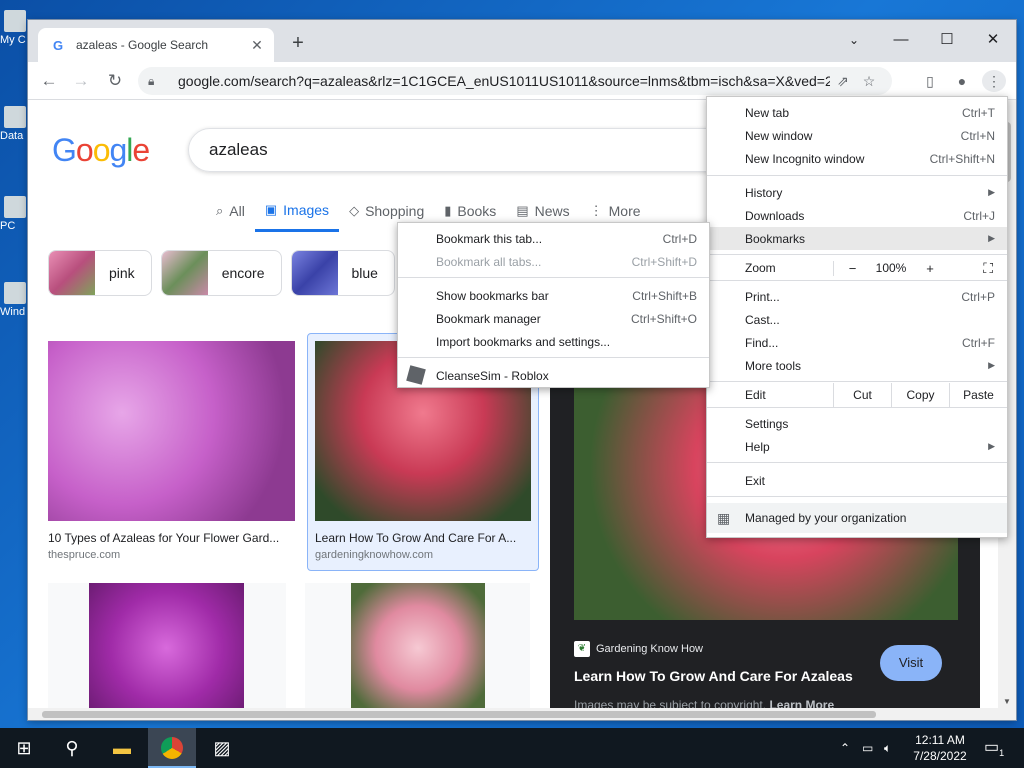 This screenshot has width=1024, height=768. Describe the element at coordinates (857, 342) in the screenshot. I see `menu-find: Find... Ctrl+F` at that location.